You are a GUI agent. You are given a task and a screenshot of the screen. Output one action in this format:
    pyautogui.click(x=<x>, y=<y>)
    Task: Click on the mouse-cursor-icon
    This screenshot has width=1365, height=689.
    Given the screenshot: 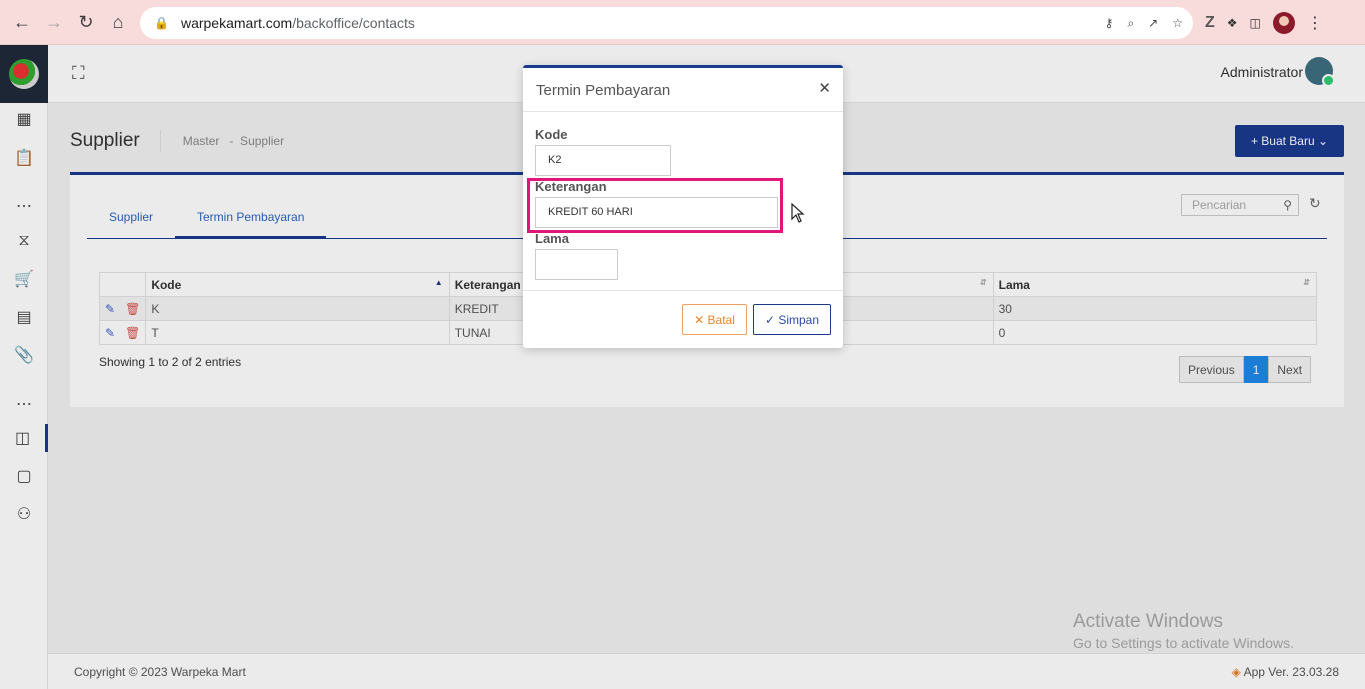 What is the action you would take?
    pyautogui.click(x=798, y=213)
    